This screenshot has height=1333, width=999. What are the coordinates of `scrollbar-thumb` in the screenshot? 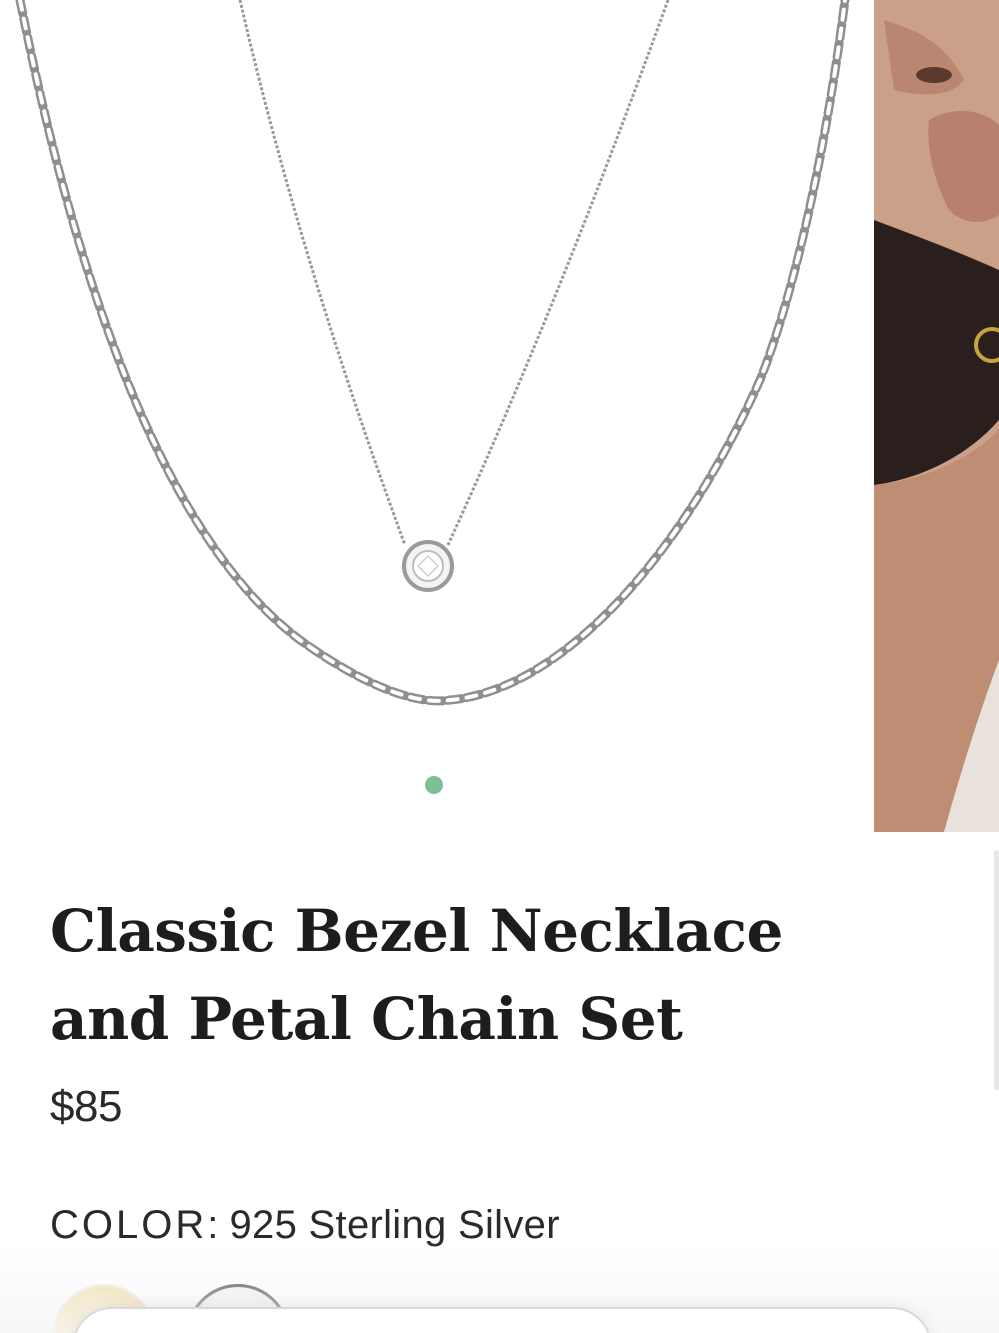 It's located at (996, 970).